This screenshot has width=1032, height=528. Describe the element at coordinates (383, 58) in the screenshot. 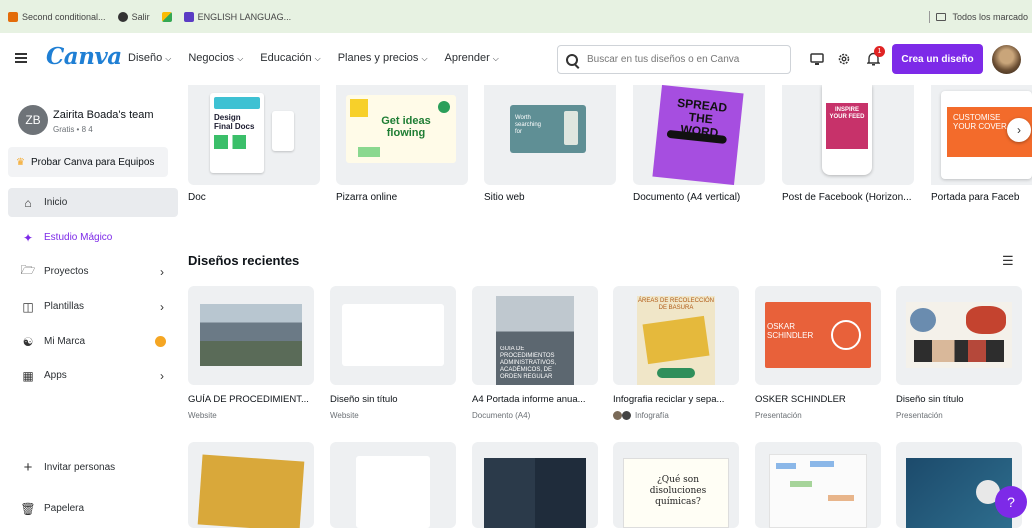

I see `nav-planes: Planes y precios ⌵` at that location.